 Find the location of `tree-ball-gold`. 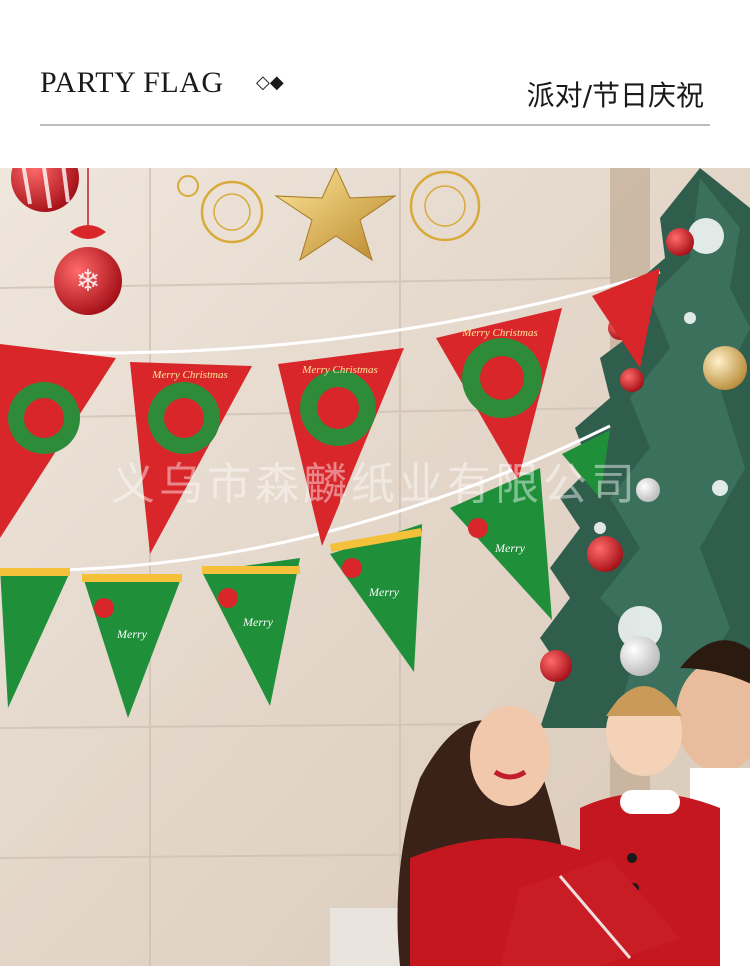

tree-ball-gold is located at coordinates (725, 368).